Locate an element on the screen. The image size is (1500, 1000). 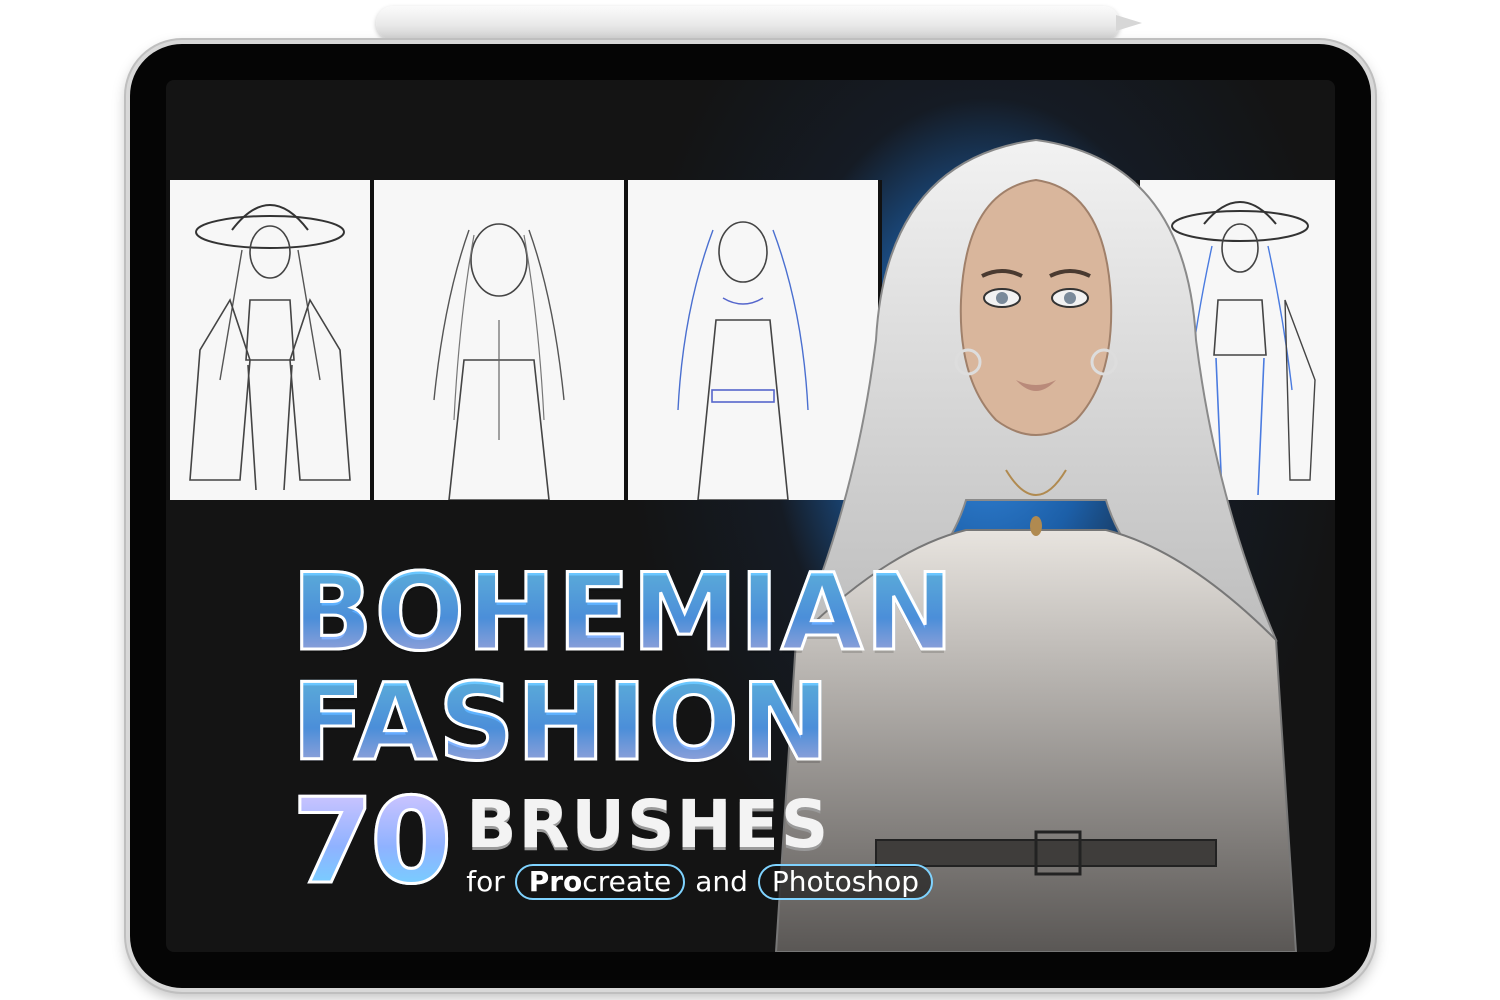
and-label: and is located at coordinates (721, 881).